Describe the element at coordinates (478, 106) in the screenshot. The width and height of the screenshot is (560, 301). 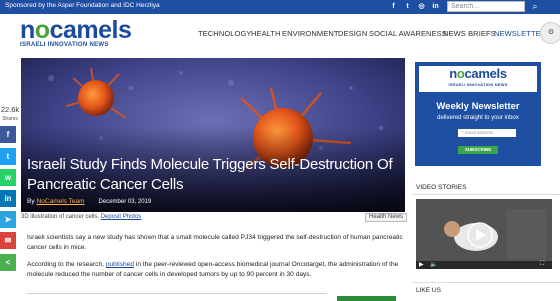
I see `newsletter-title: Weekly Newsletter` at that location.